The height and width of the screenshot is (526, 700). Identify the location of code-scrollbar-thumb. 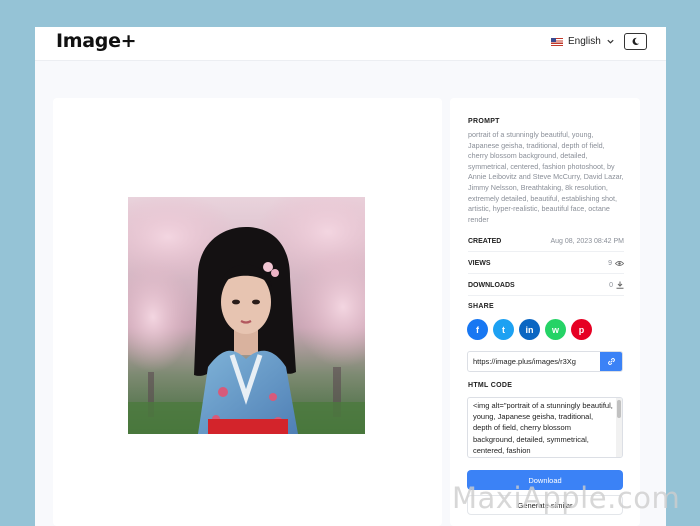
(619, 409).